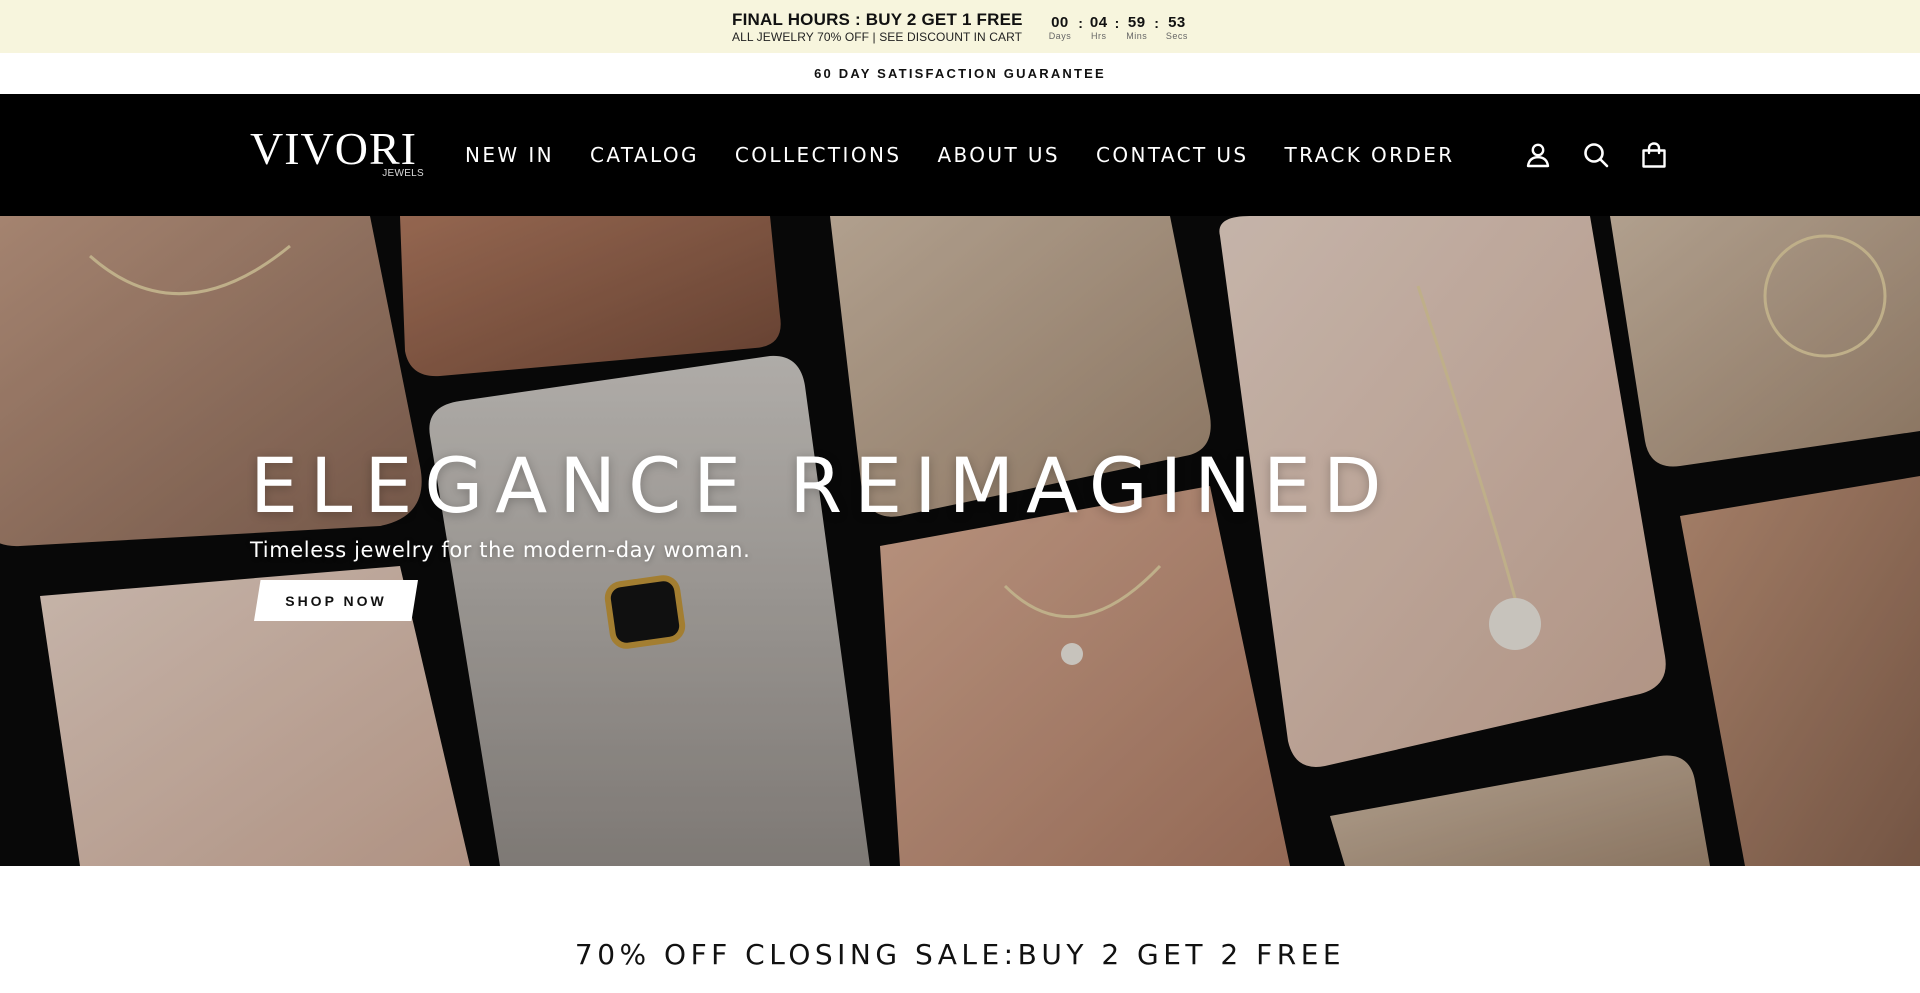 The image size is (1920, 993). What do you see at coordinates (998, 155) in the screenshot?
I see `nav-about-us: ABOUT US` at bounding box center [998, 155].